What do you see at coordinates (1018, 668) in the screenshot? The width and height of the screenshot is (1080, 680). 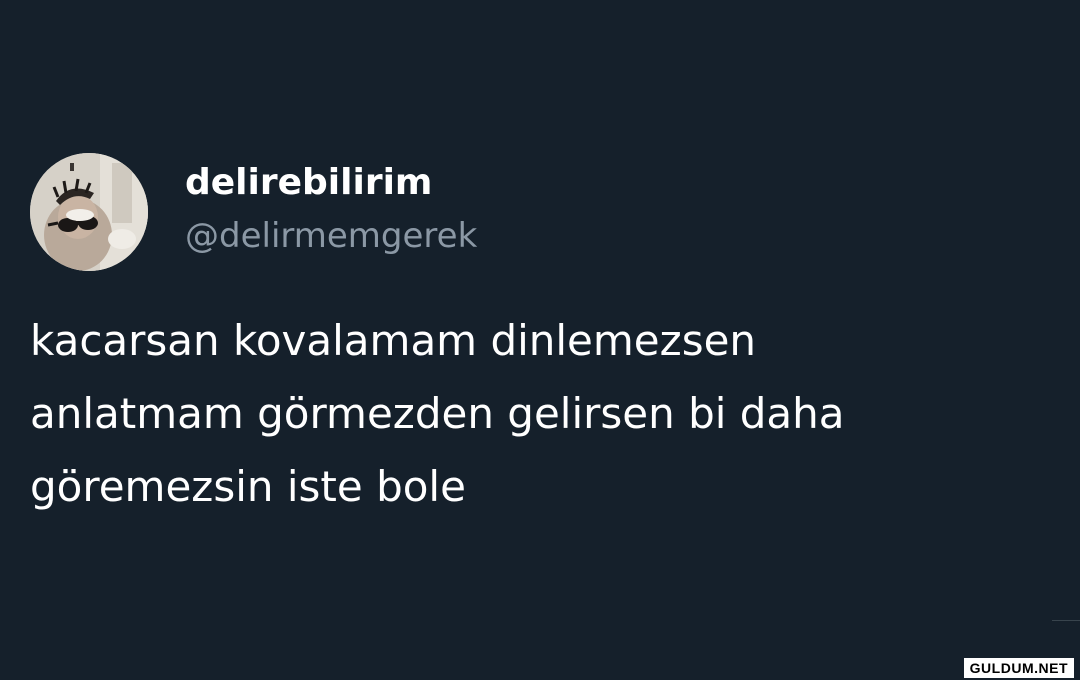 I see `watermark: GULDUM.NET` at bounding box center [1018, 668].